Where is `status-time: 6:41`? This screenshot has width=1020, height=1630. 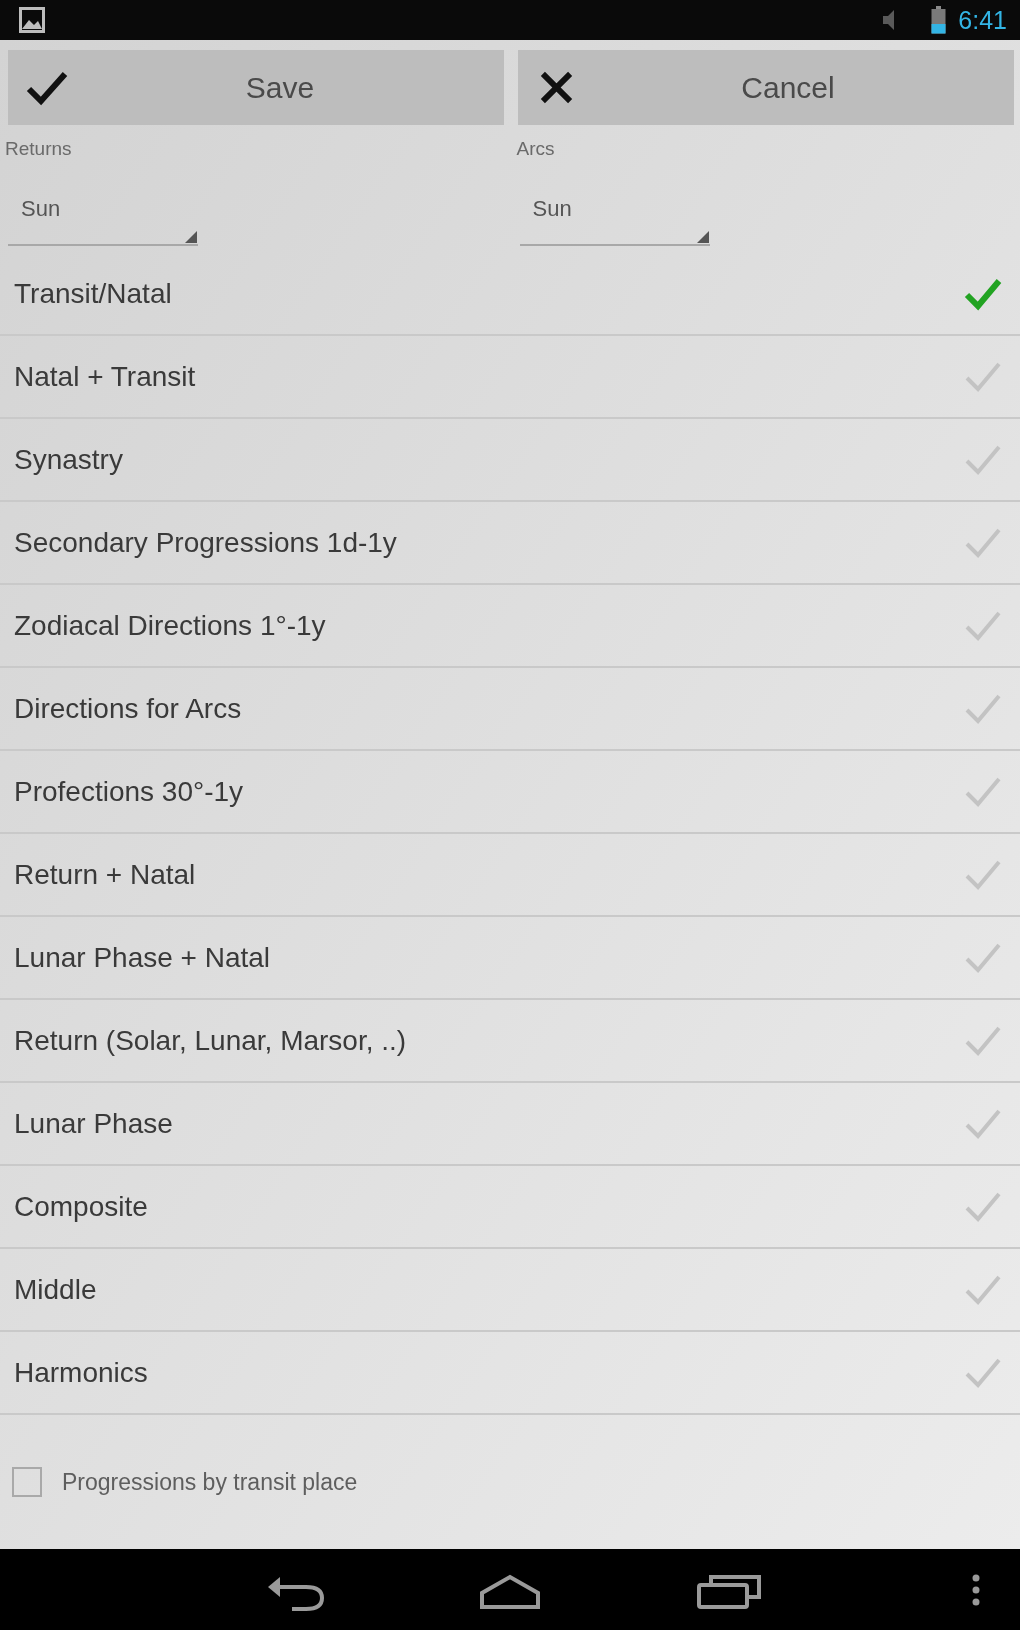
status-time: 6:41 is located at coordinates (982, 20).